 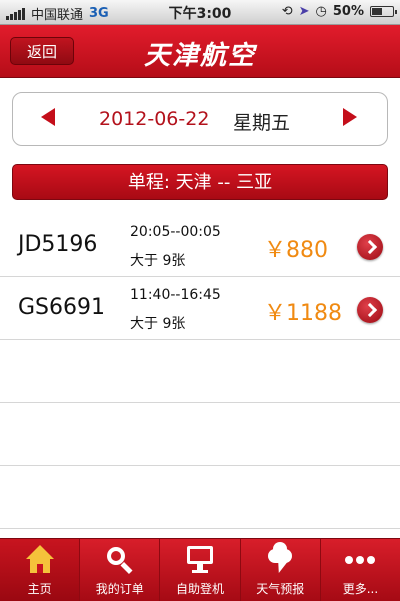 I want to click on battery-icon, so click(x=383, y=11).